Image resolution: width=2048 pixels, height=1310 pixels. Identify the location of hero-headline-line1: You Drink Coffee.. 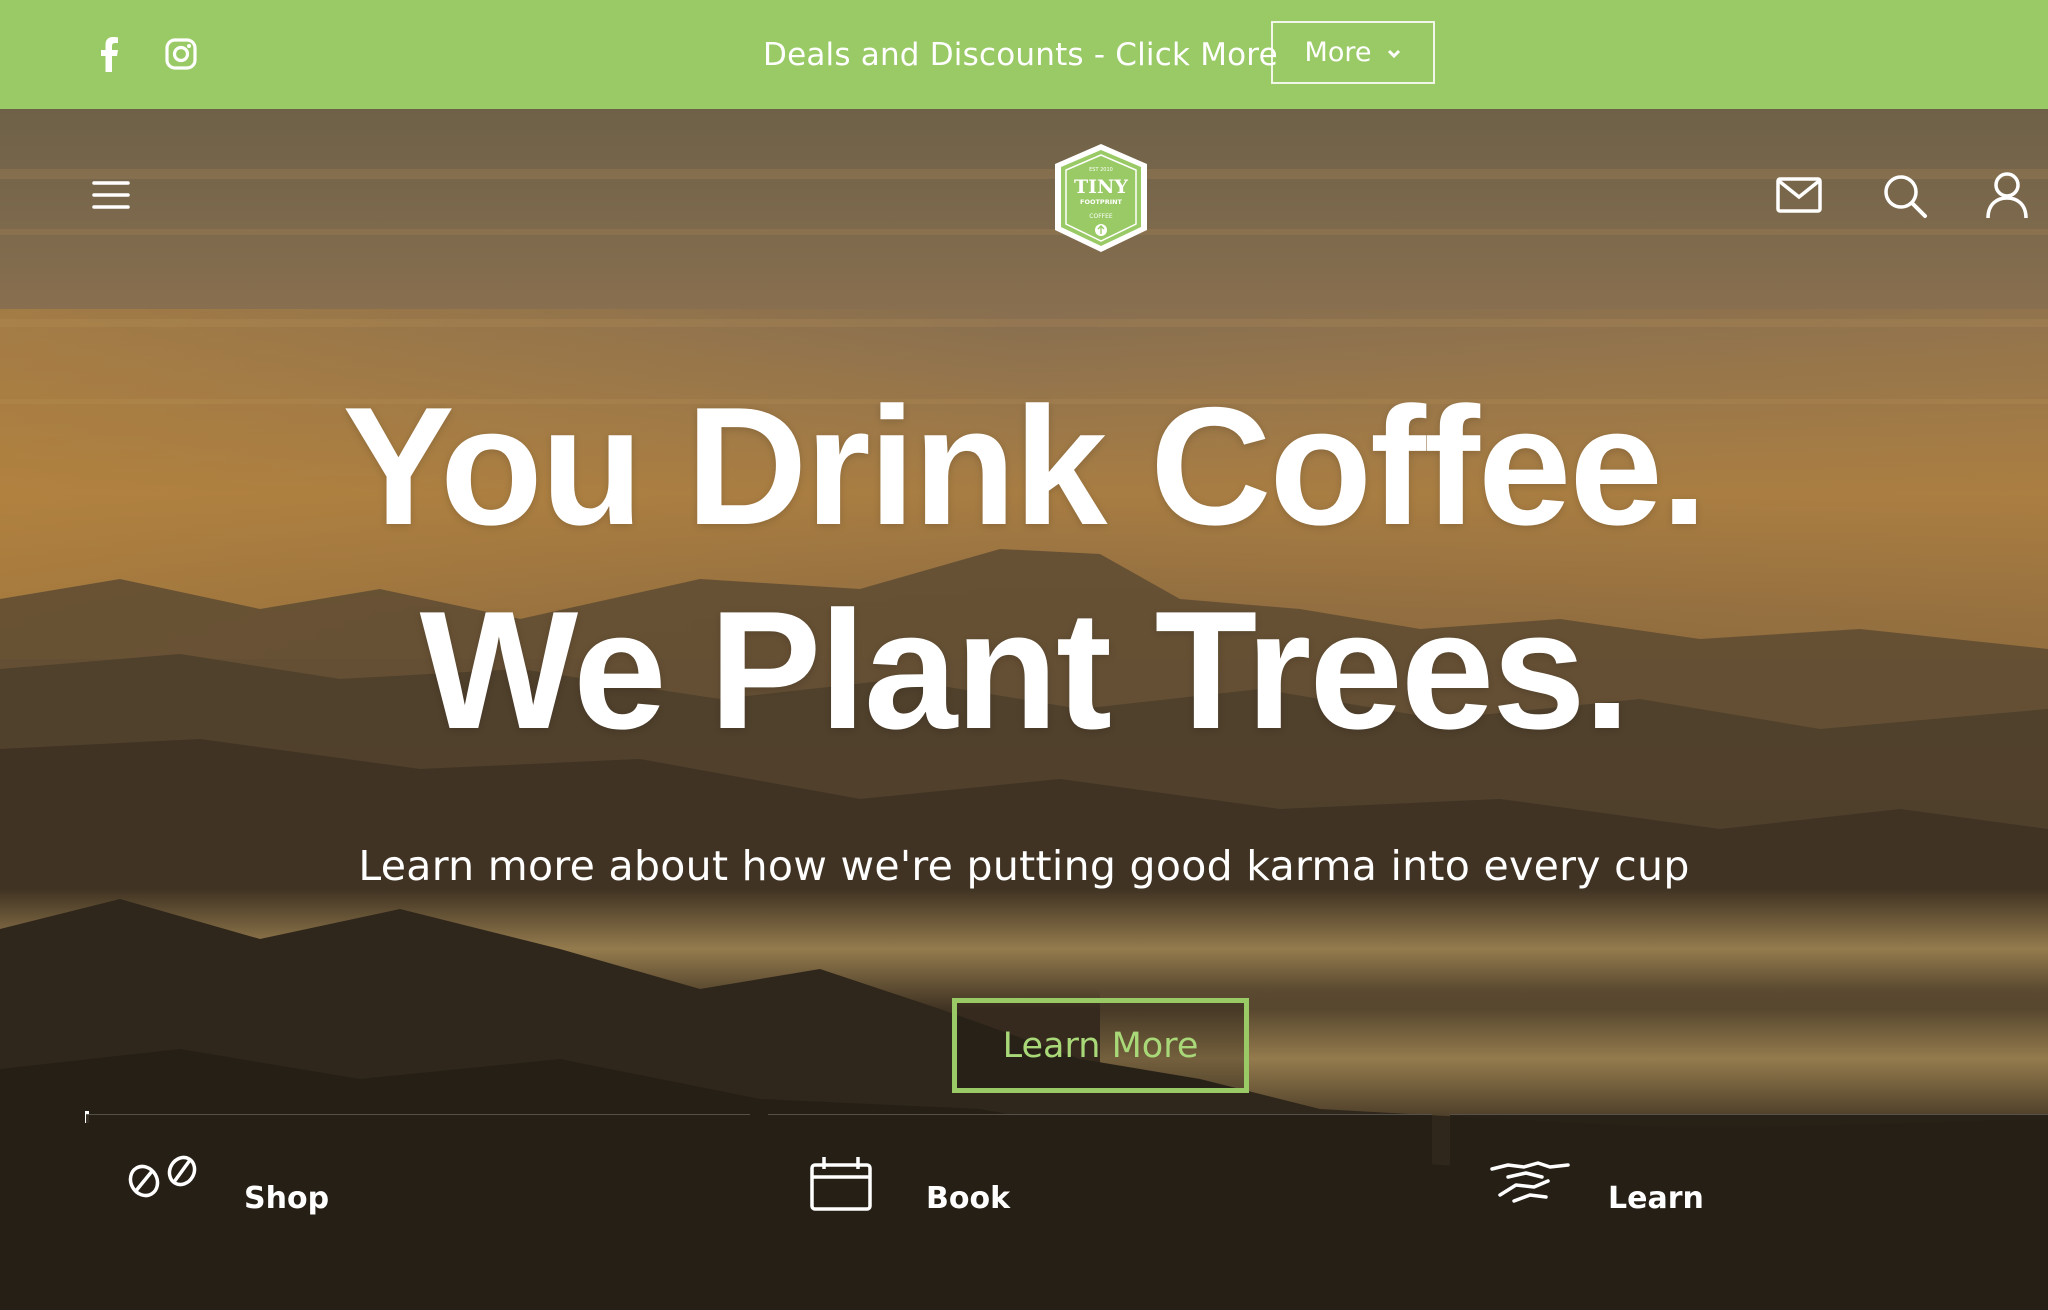
(1025, 466).